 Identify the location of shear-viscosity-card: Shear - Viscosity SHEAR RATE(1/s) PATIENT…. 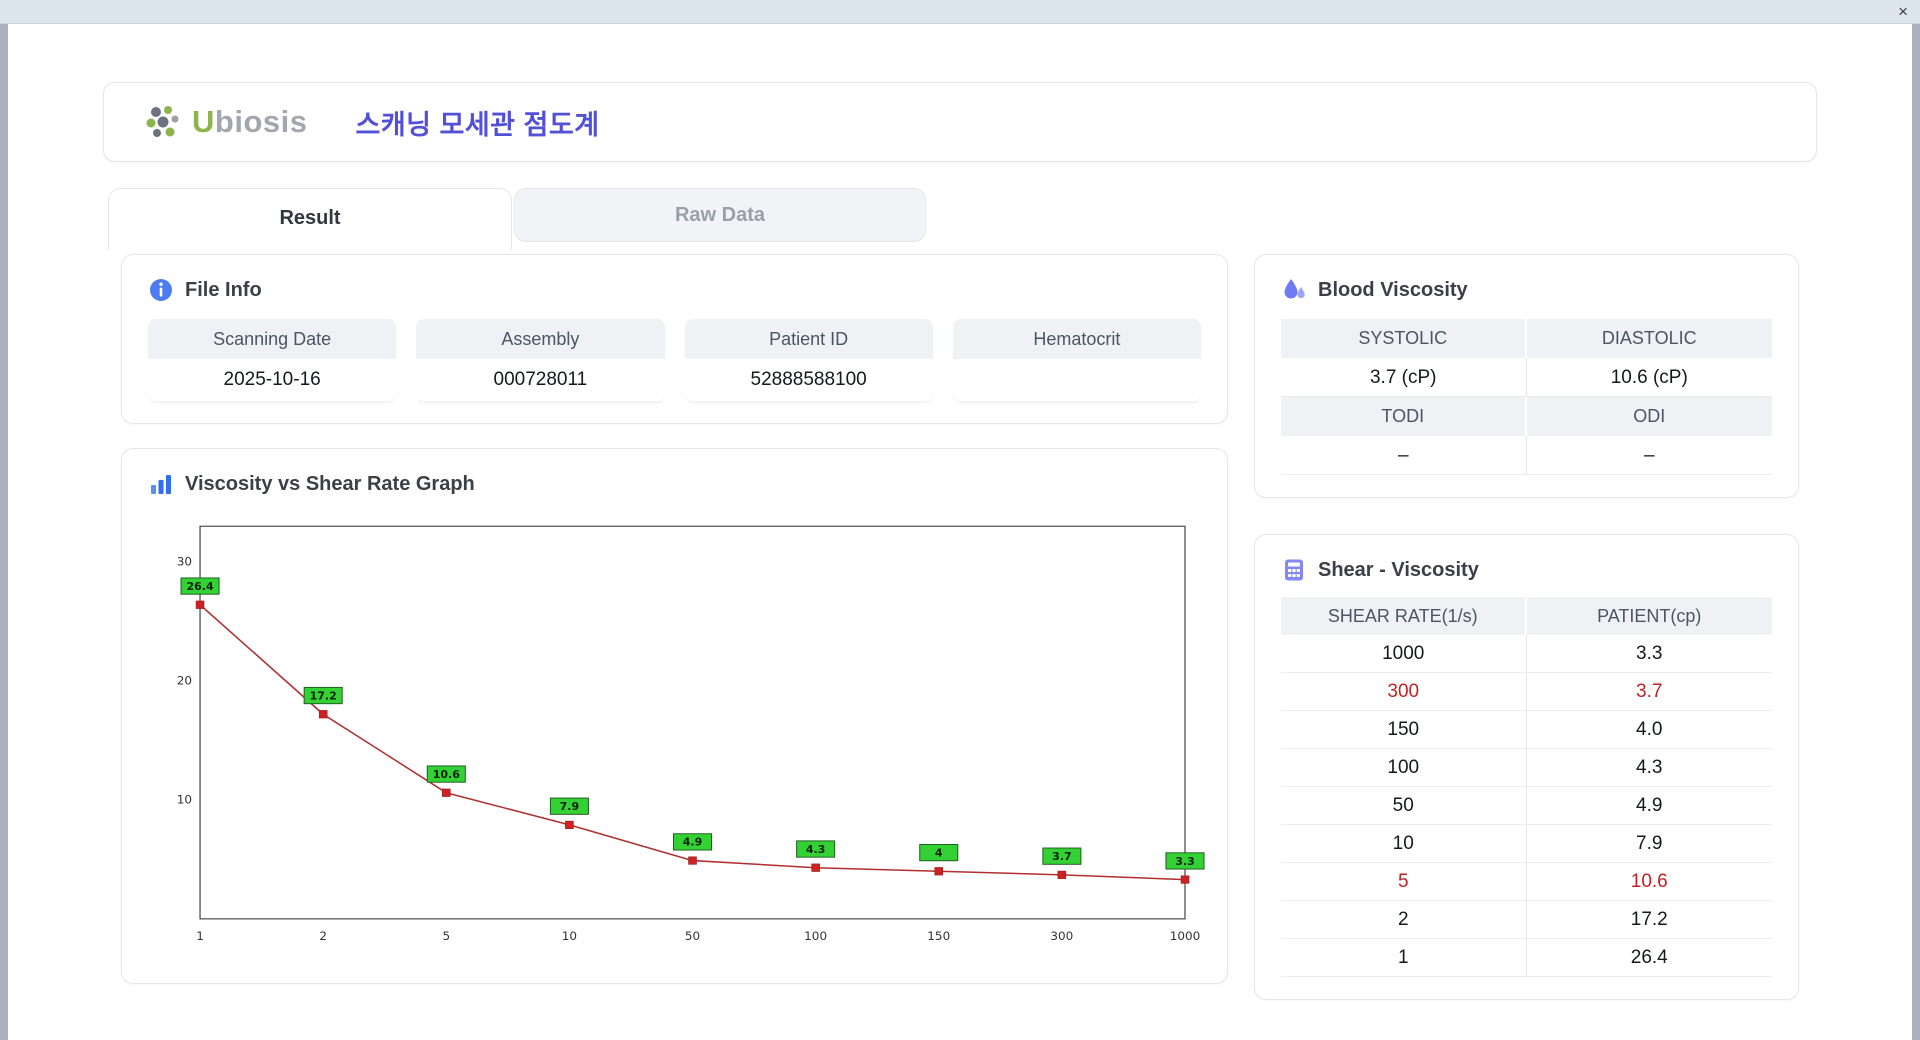
(1526, 767).